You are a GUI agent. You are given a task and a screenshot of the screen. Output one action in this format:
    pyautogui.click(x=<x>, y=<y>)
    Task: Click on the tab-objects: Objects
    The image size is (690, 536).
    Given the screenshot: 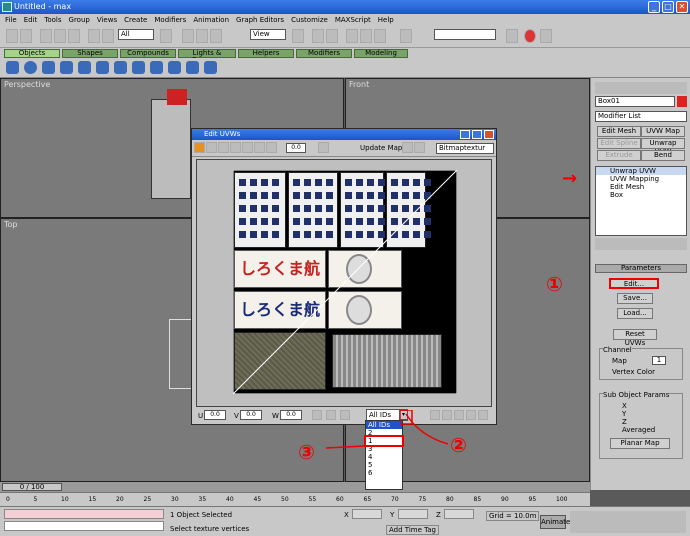 What is the action you would take?
    pyautogui.click(x=32, y=53)
    